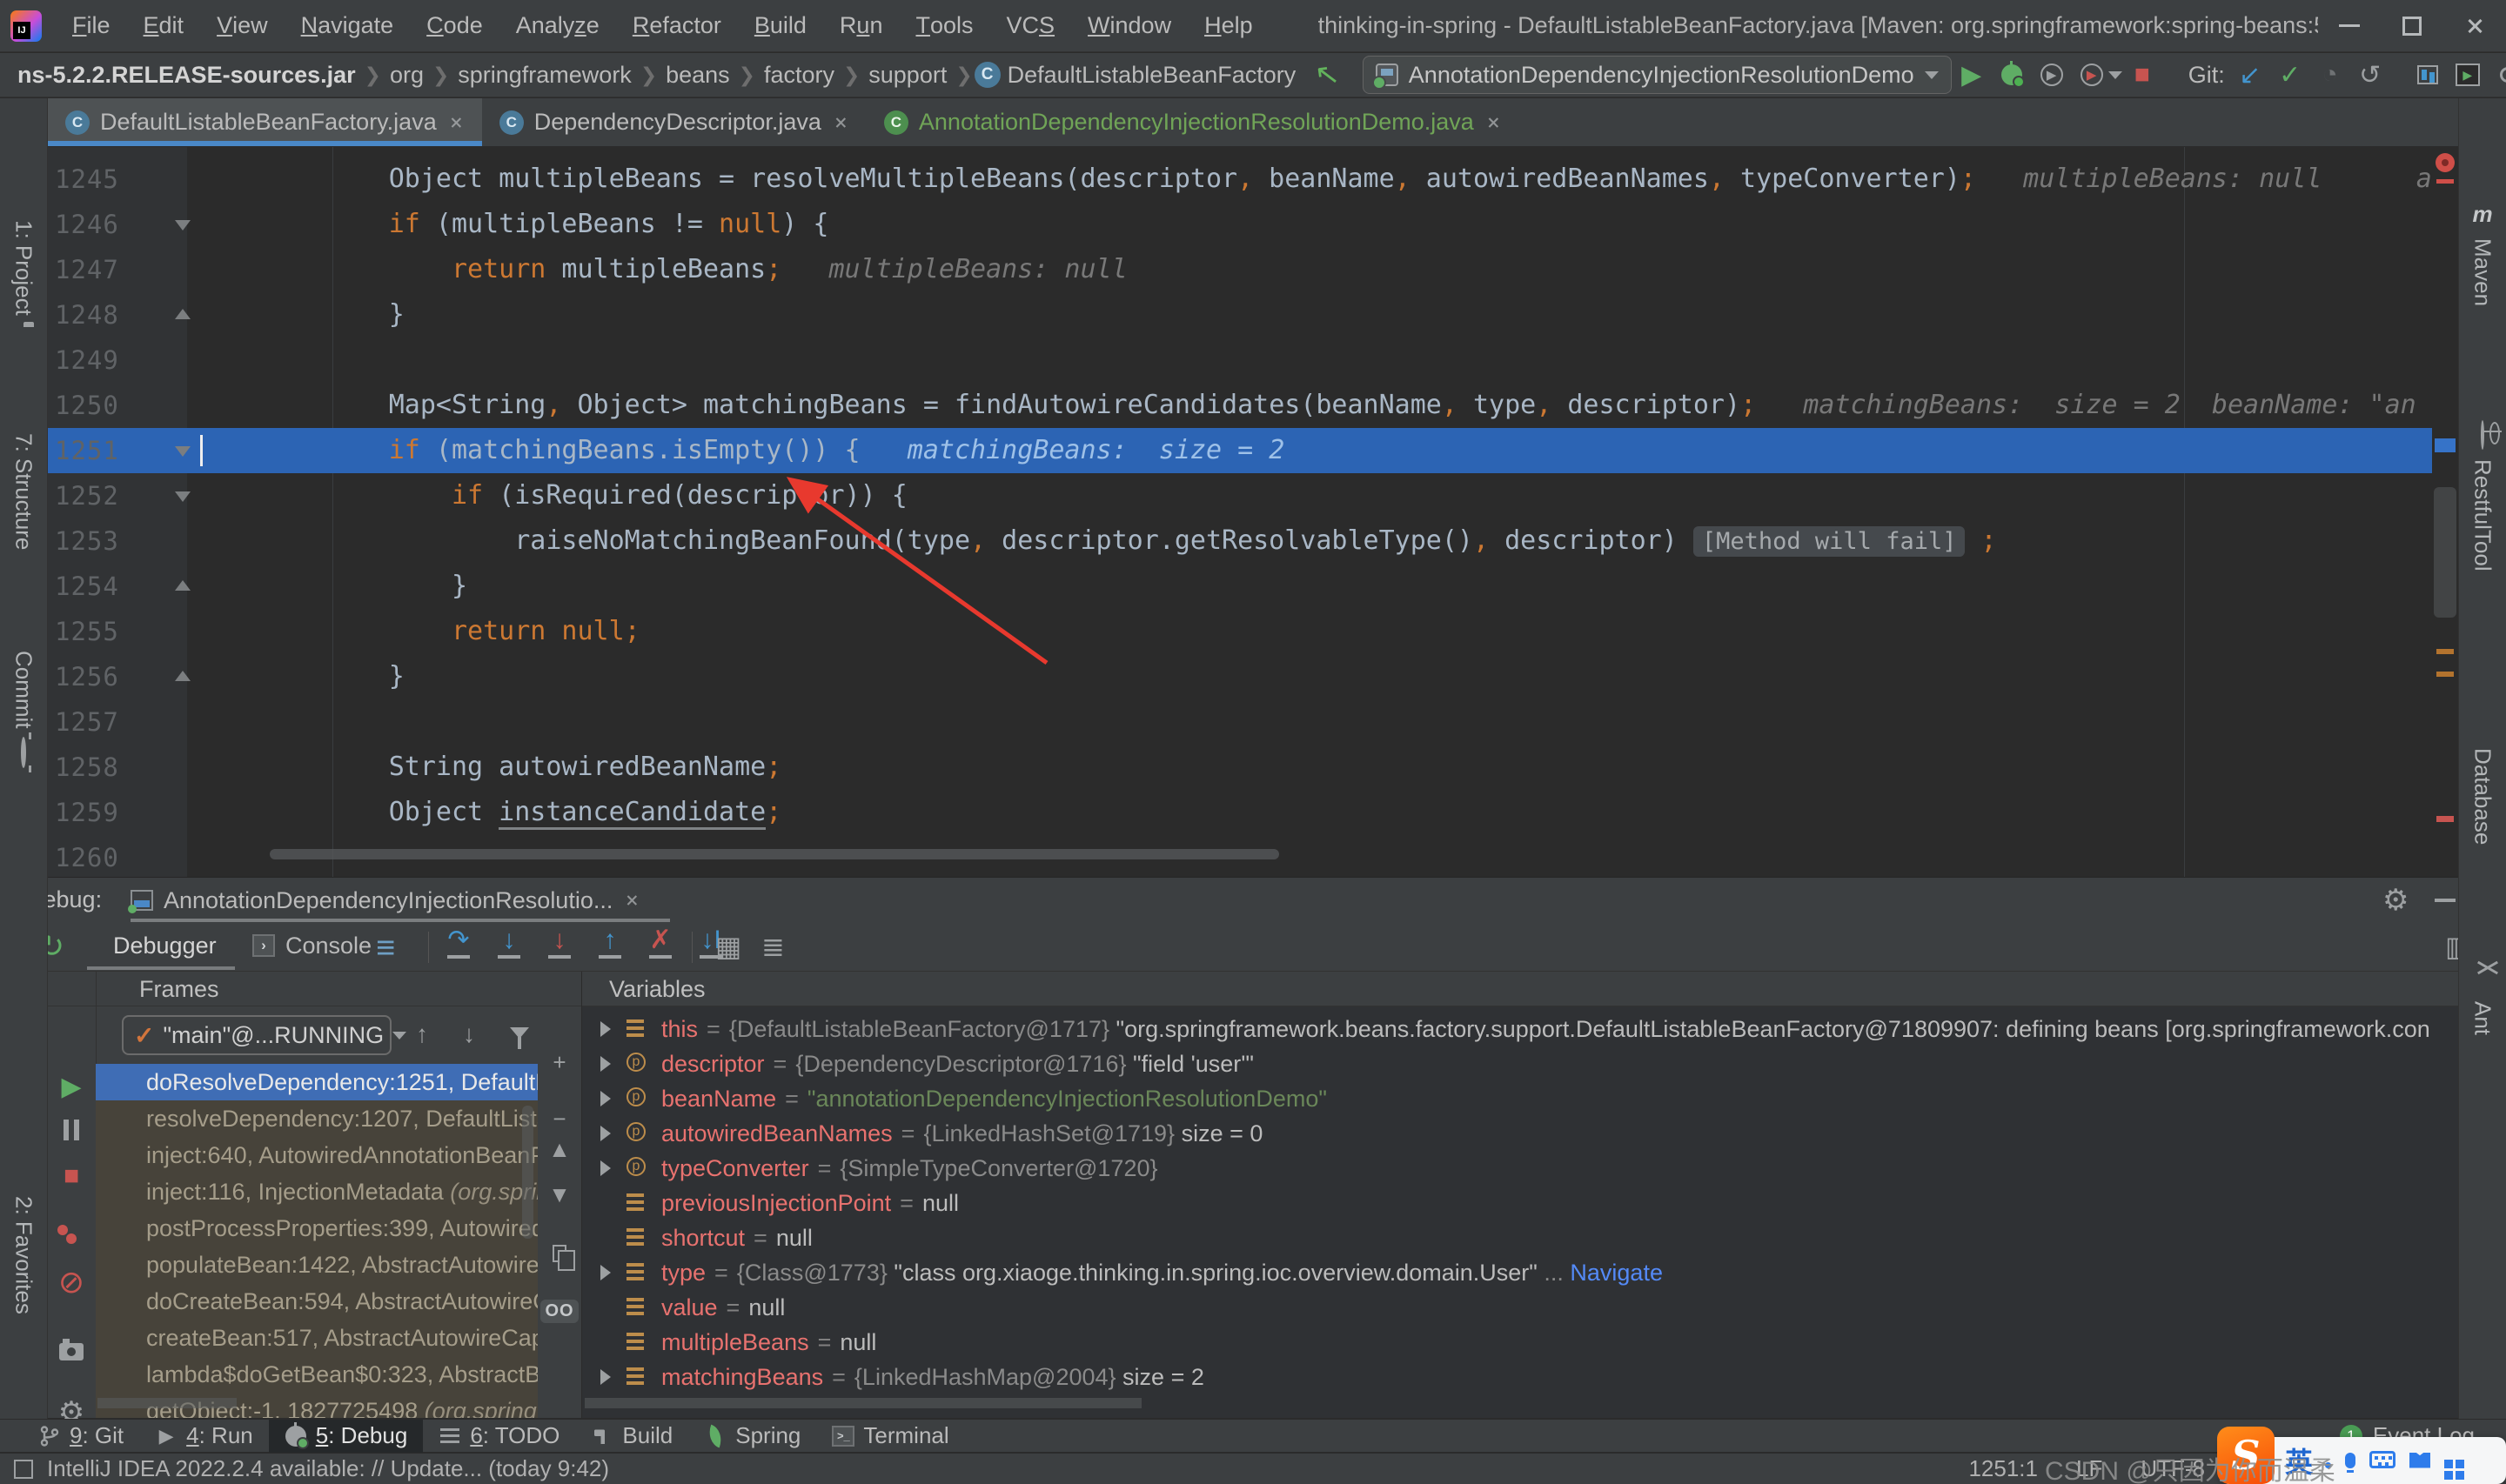 Image resolution: width=2506 pixels, height=1484 pixels. What do you see at coordinates (2468, 75) in the screenshot?
I see `terminal-toolbar-button: ▶` at bounding box center [2468, 75].